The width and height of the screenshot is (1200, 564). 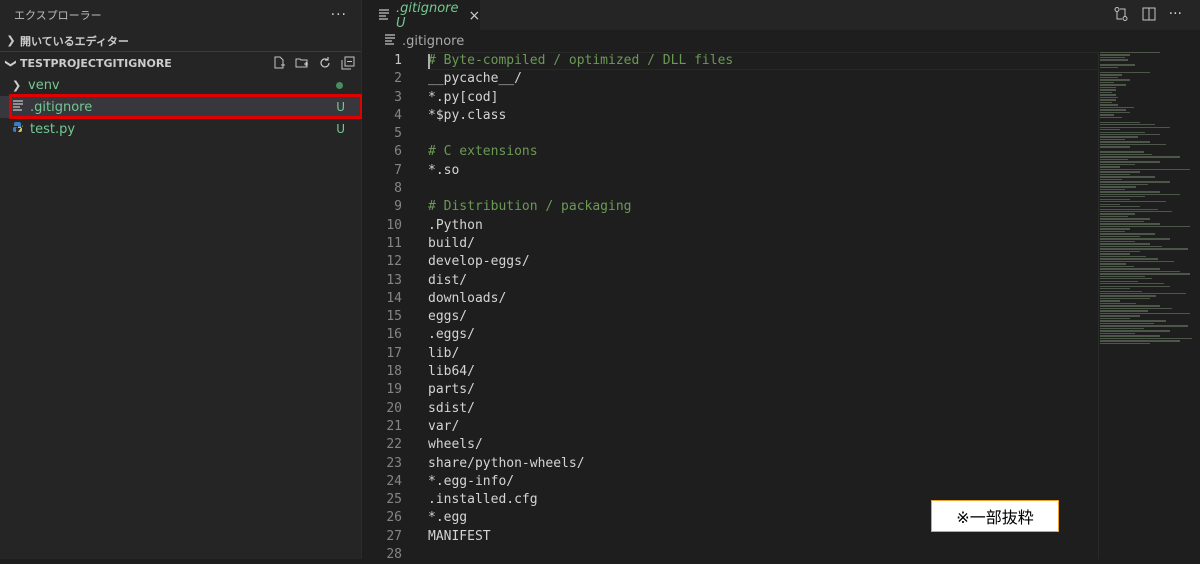 What do you see at coordinates (58, 15) in the screenshot?
I see `explorer-title: エクスプローラー` at bounding box center [58, 15].